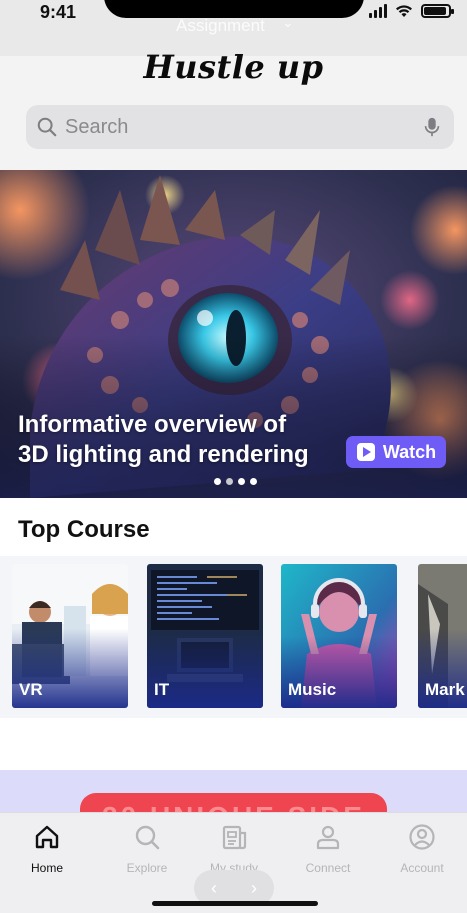 The height and width of the screenshot is (913, 467). I want to click on battery-icon, so click(437, 11).